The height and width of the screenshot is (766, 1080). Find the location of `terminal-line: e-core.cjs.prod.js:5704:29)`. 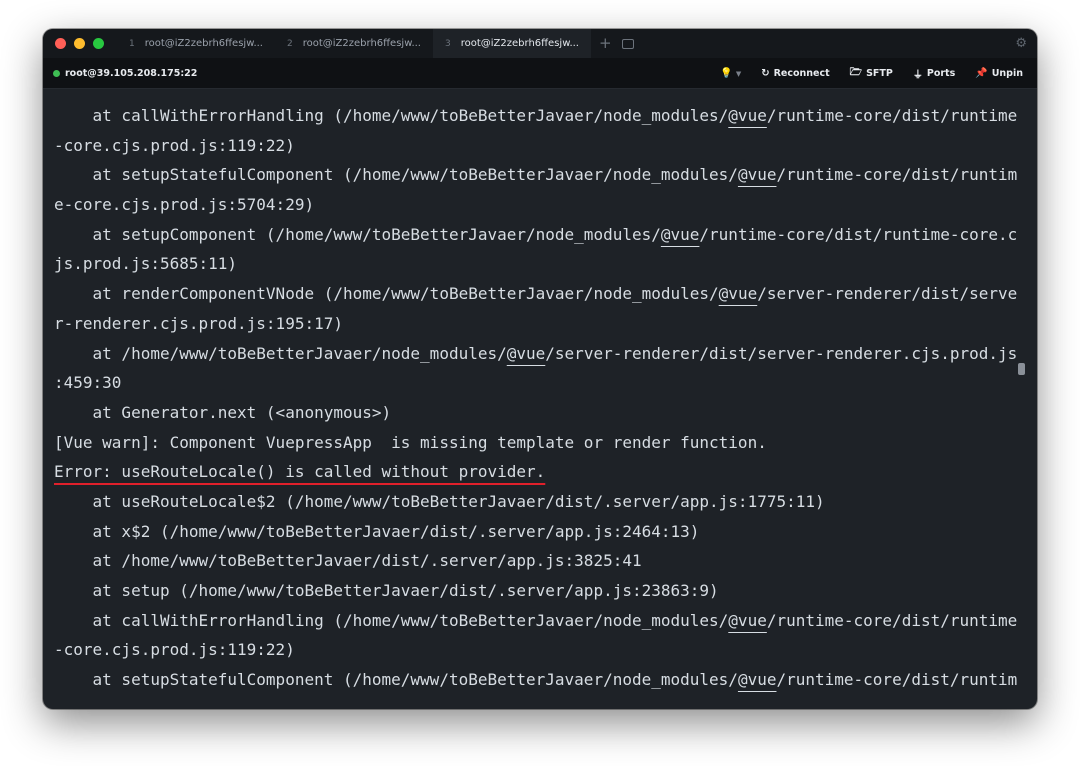

terminal-line: e-core.cjs.prod.js:5704:29) is located at coordinates (536, 205).